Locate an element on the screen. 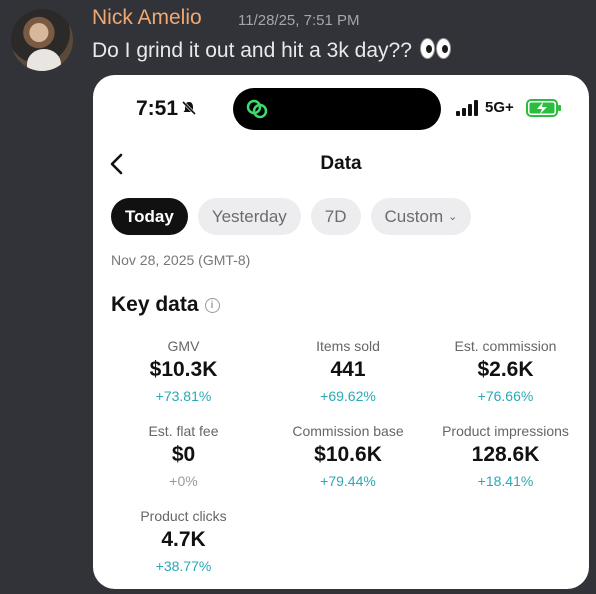 The width and height of the screenshot is (596, 594). tab-label: 7D is located at coordinates (335, 216).